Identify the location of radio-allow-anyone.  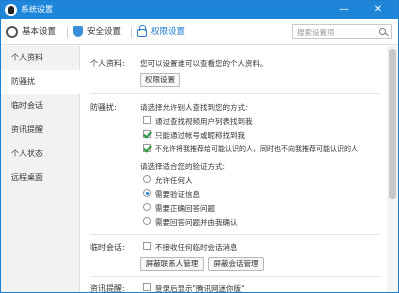
(147, 179).